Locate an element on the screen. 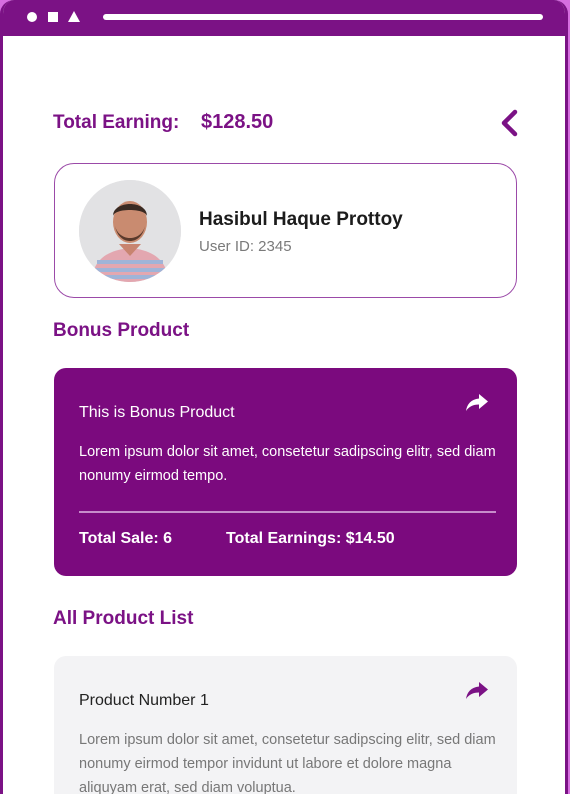  chevron-left-icon is located at coordinates (509, 123).